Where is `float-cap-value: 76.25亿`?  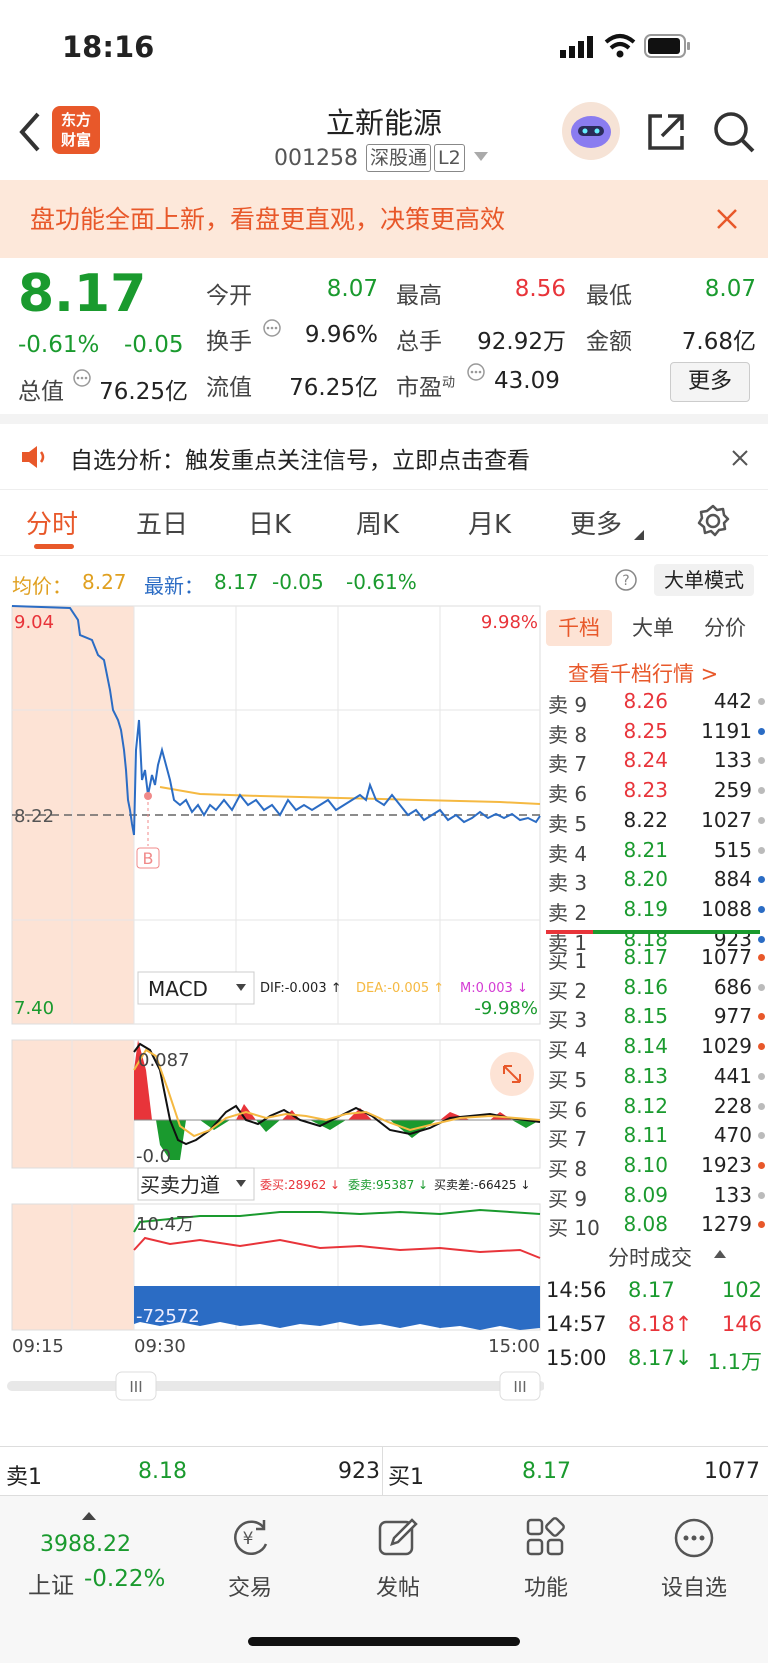 float-cap-value: 76.25亿 is located at coordinates (333, 388).